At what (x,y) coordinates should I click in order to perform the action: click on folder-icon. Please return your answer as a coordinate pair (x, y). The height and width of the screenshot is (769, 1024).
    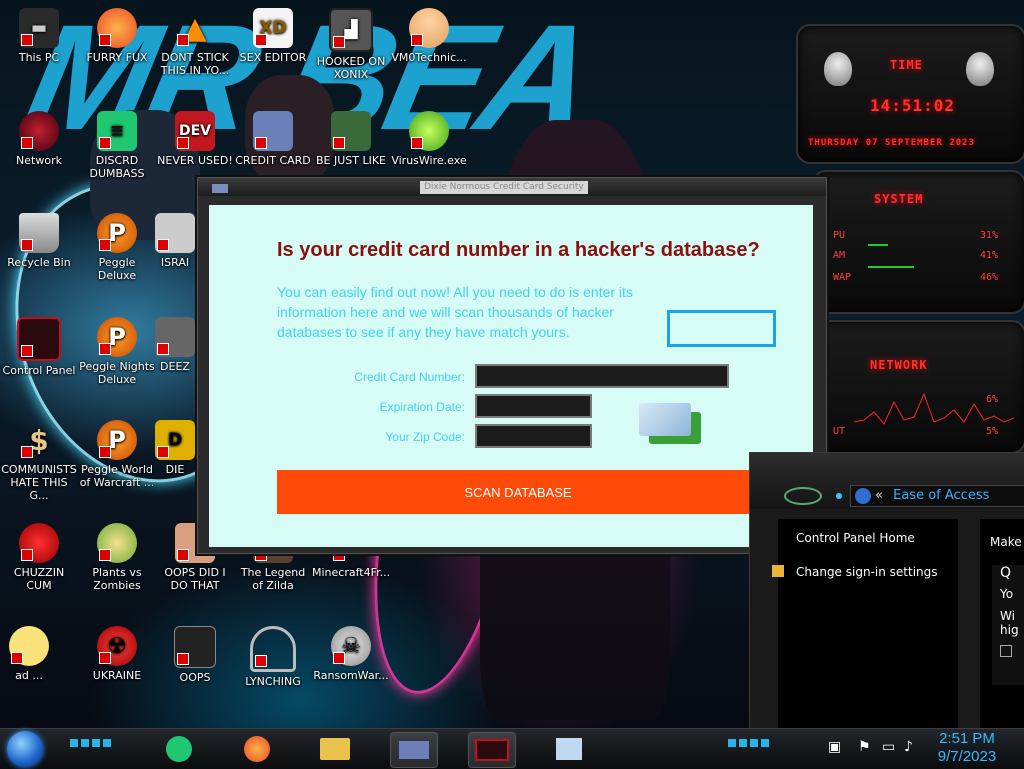
    Looking at the image, I should click on (335, 749).